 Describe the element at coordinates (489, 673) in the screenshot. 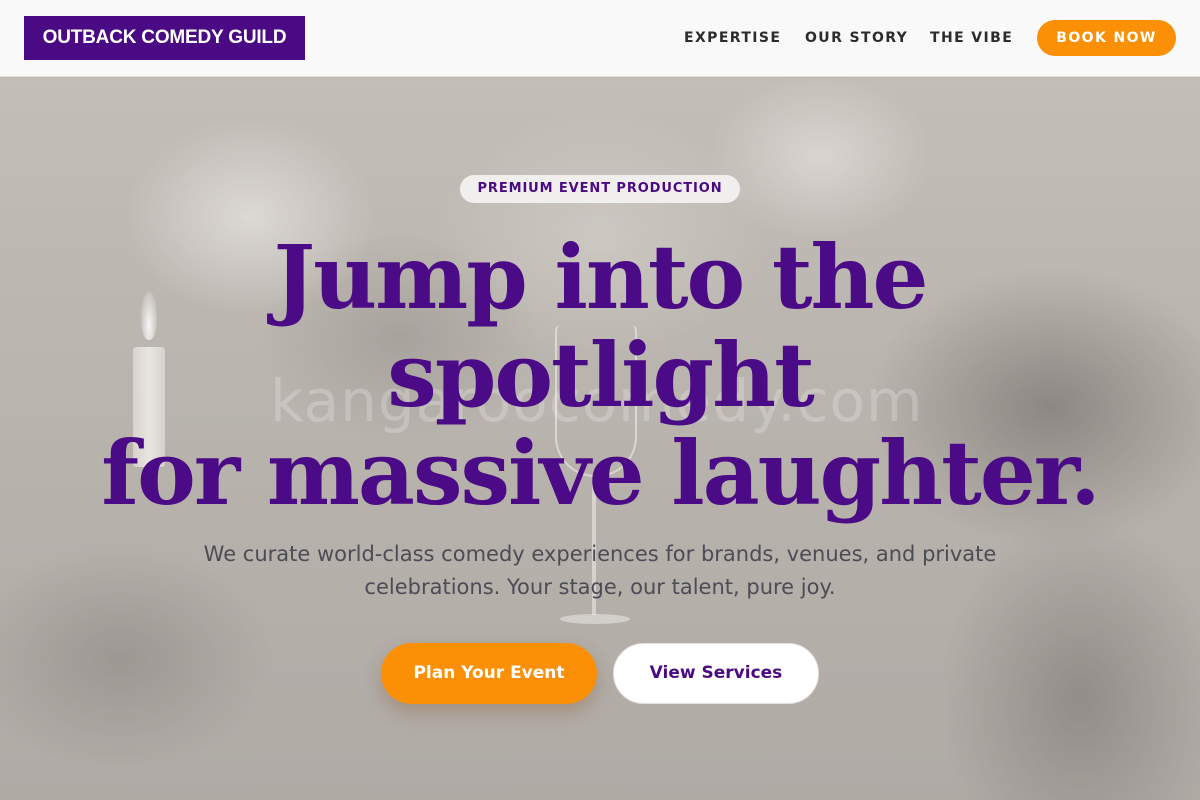

I see `plan-your-event-button: Plan Your Event` at that location.